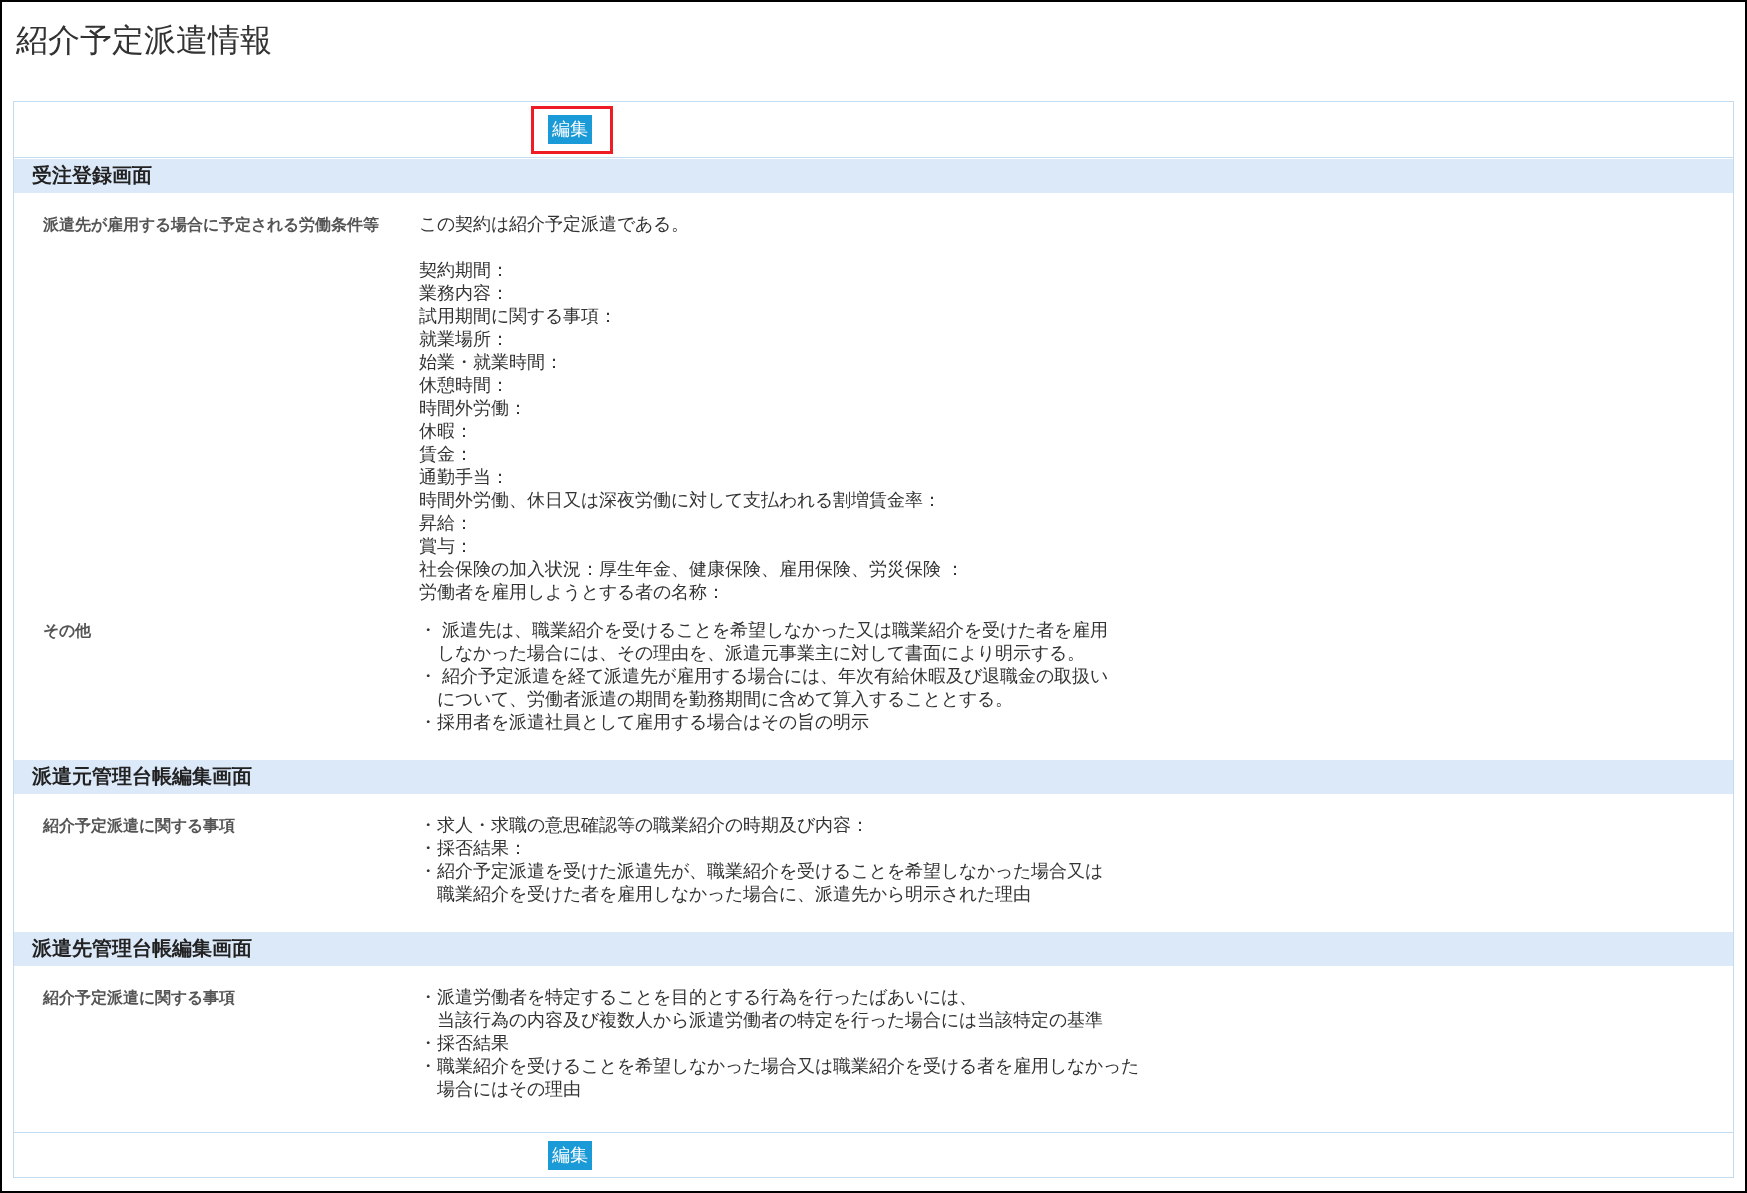  I want to click on section-header: 受注登録画面, so click(873, 176).